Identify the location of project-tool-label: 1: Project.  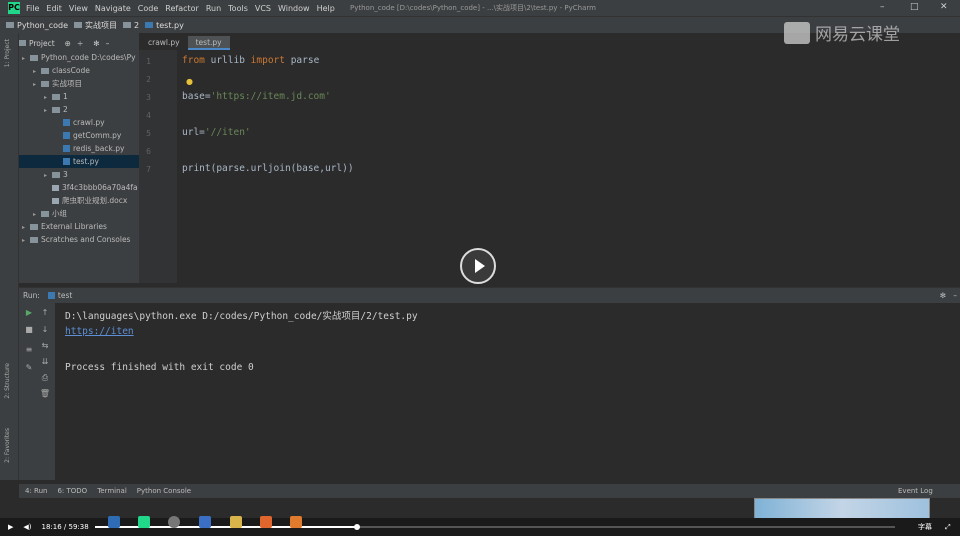
(7, 53).